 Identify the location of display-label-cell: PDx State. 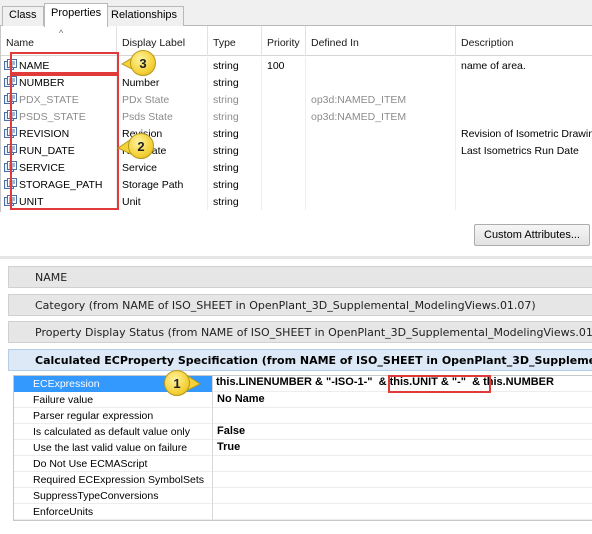
(162, 99).